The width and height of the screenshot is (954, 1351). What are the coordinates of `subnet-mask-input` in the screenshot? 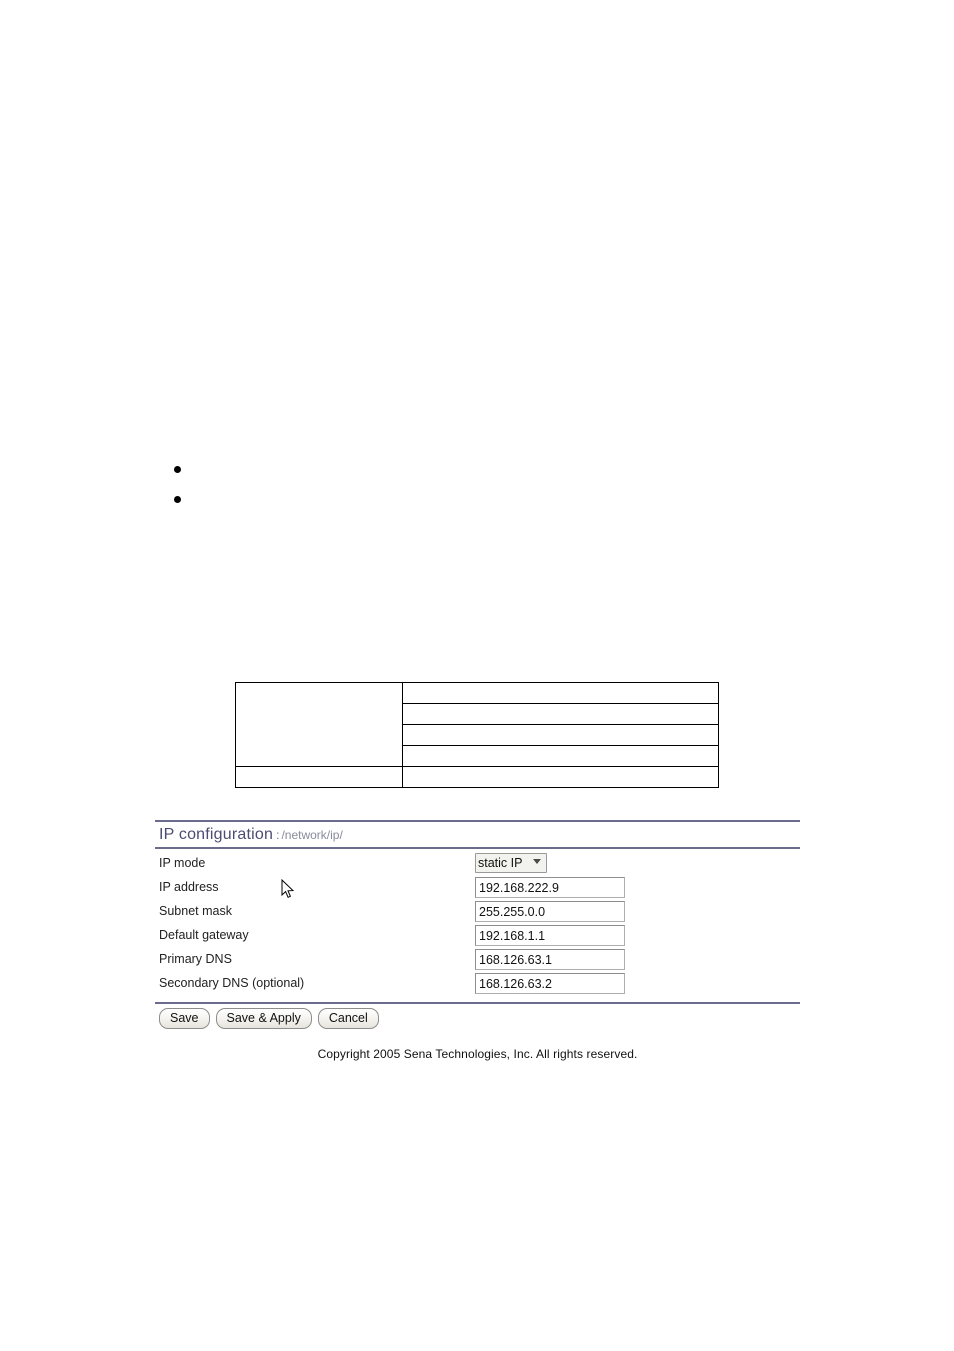 It's located at (550, 911).